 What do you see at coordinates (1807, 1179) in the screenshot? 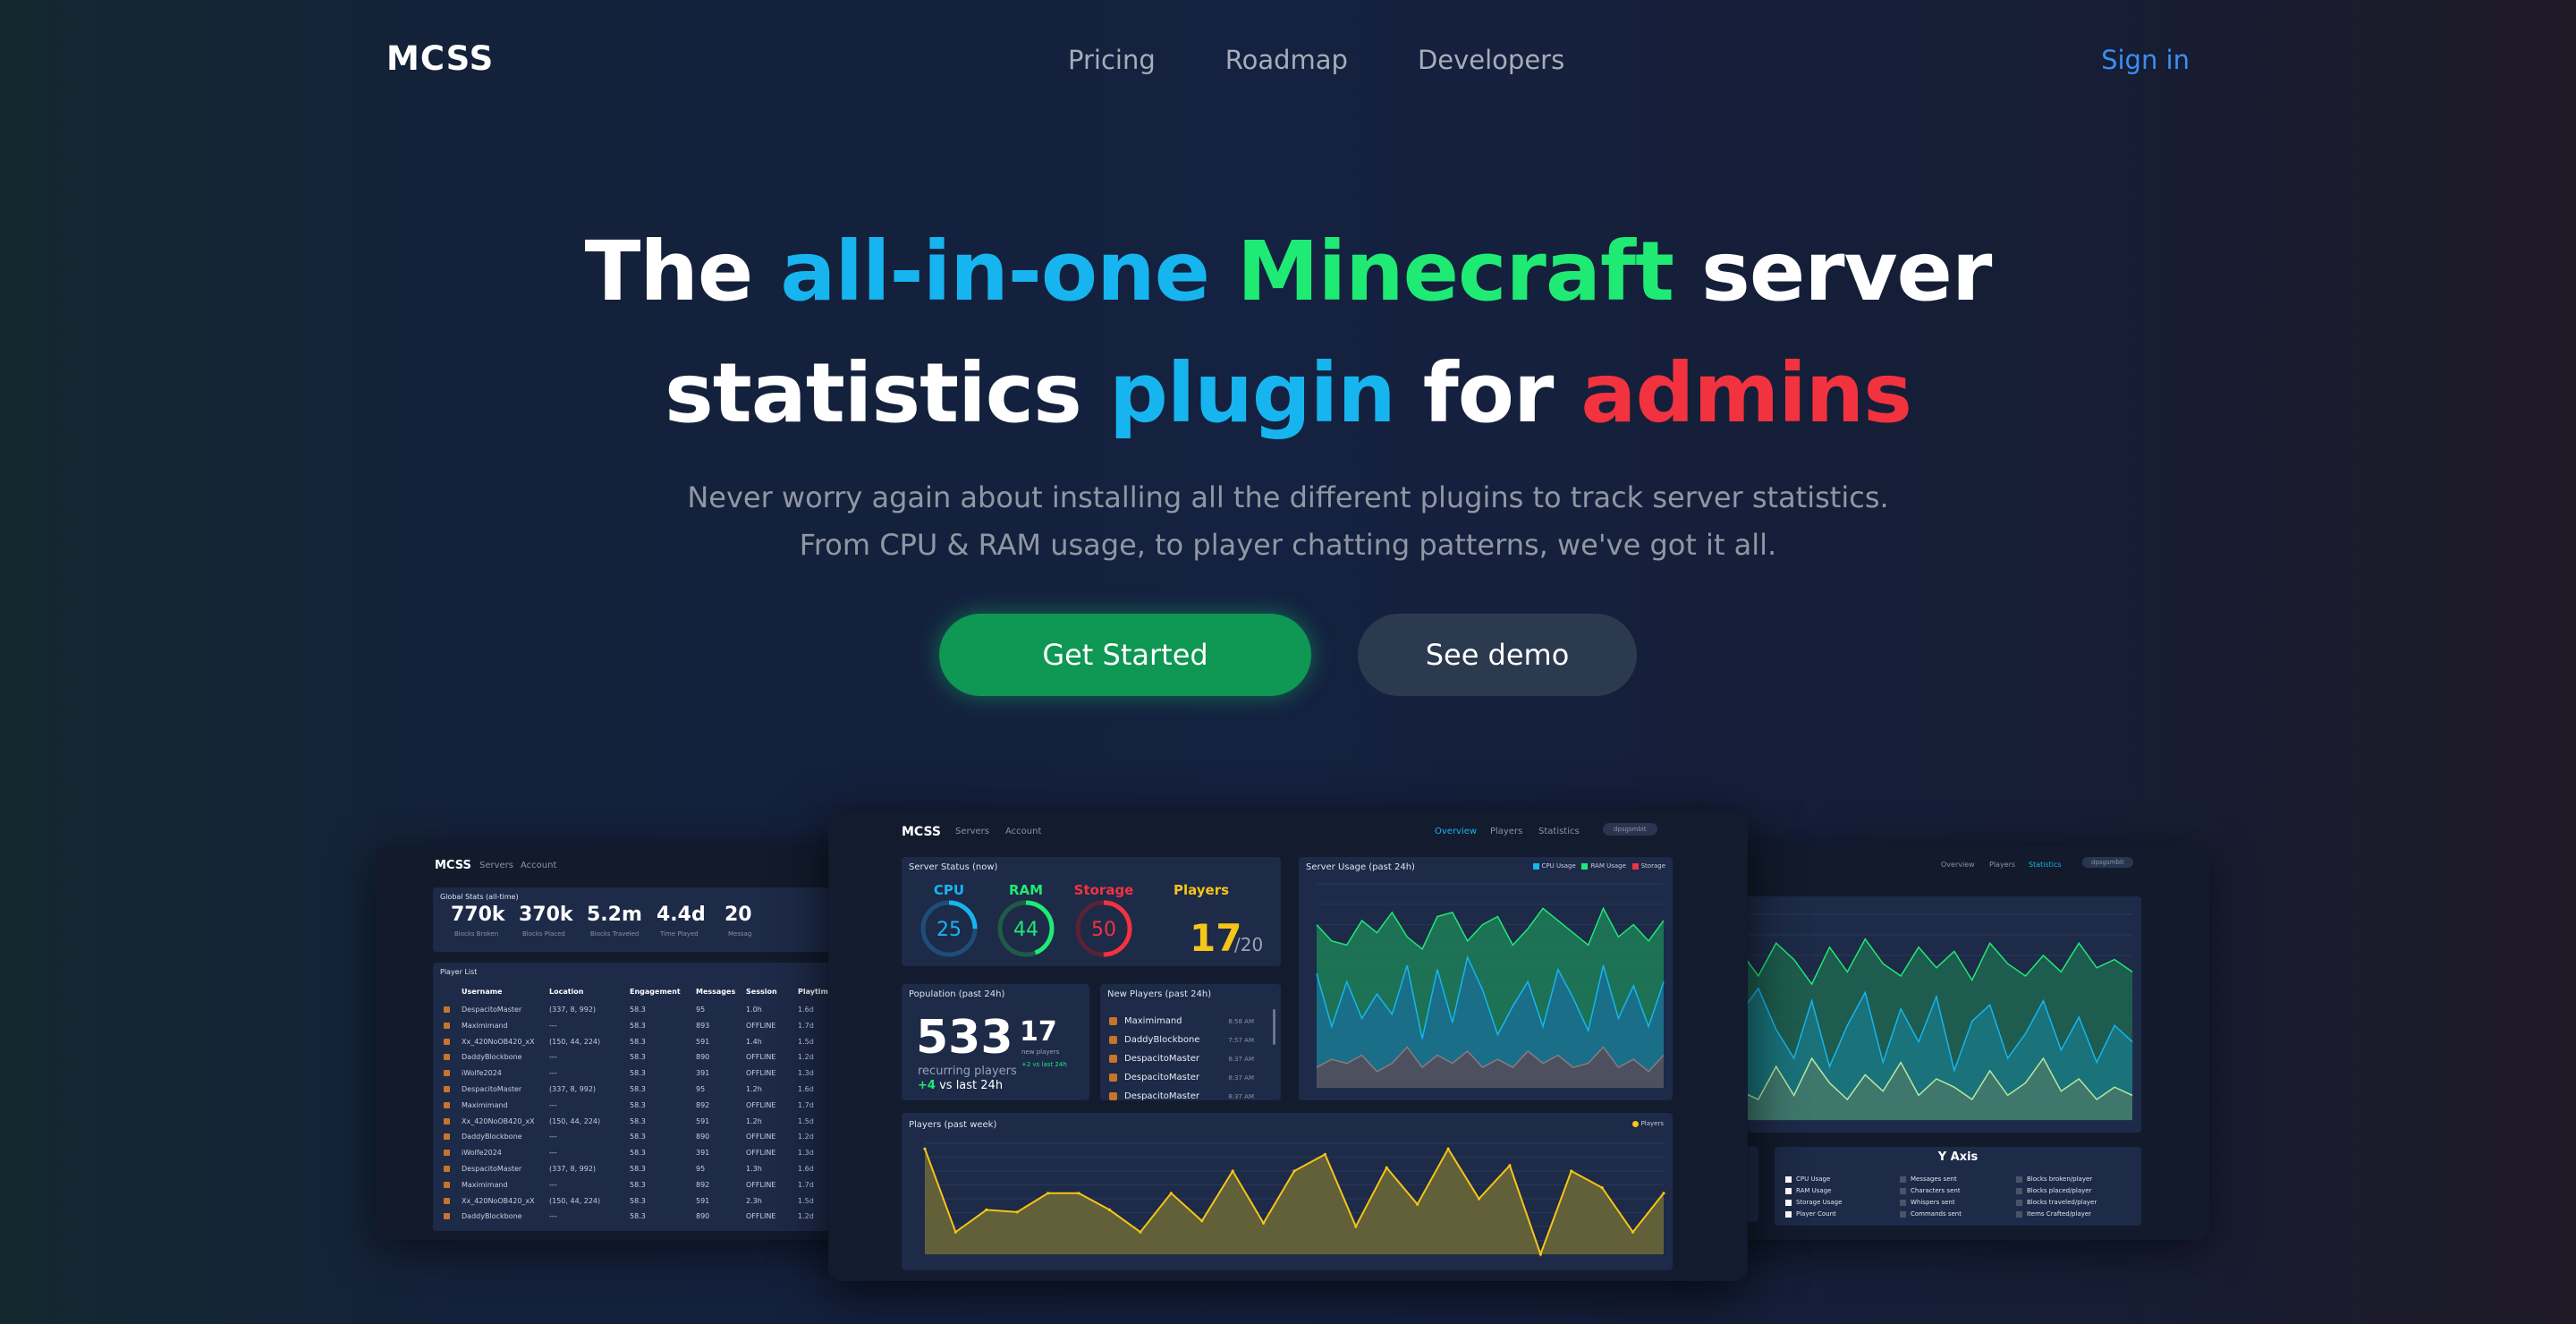
I see `y-axis-option: CPU Usage` at bounding box center [1807, 1179].